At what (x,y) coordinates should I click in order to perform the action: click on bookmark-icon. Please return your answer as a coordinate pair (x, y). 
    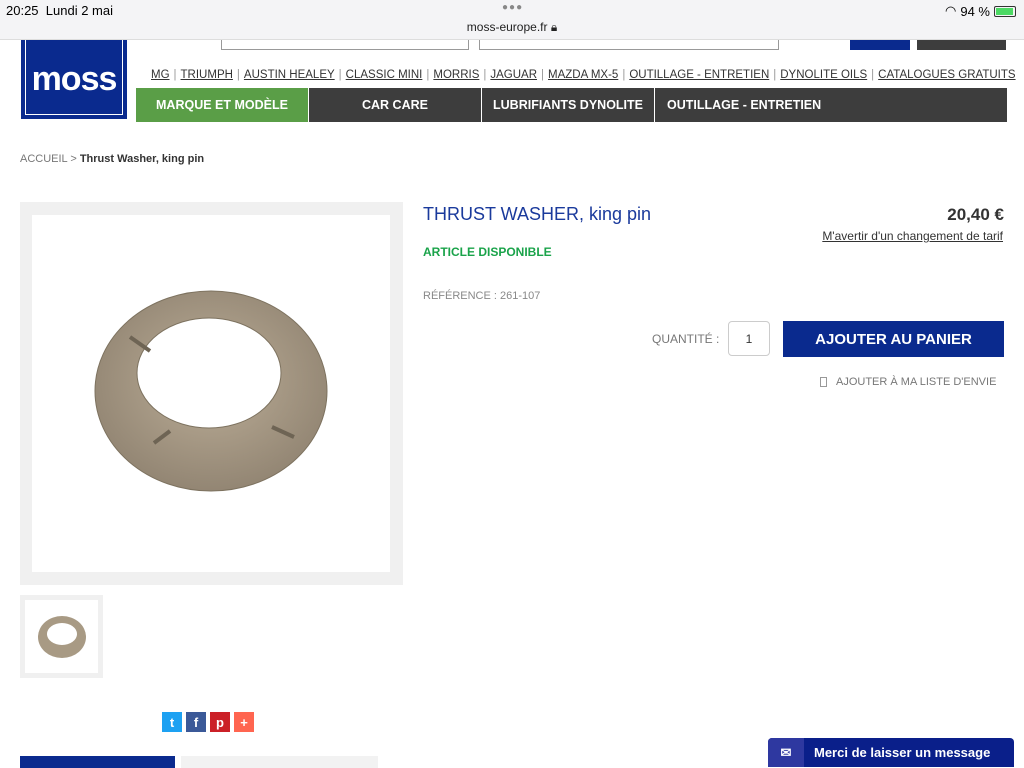
    Looking at the image, I should click on (823, 382).